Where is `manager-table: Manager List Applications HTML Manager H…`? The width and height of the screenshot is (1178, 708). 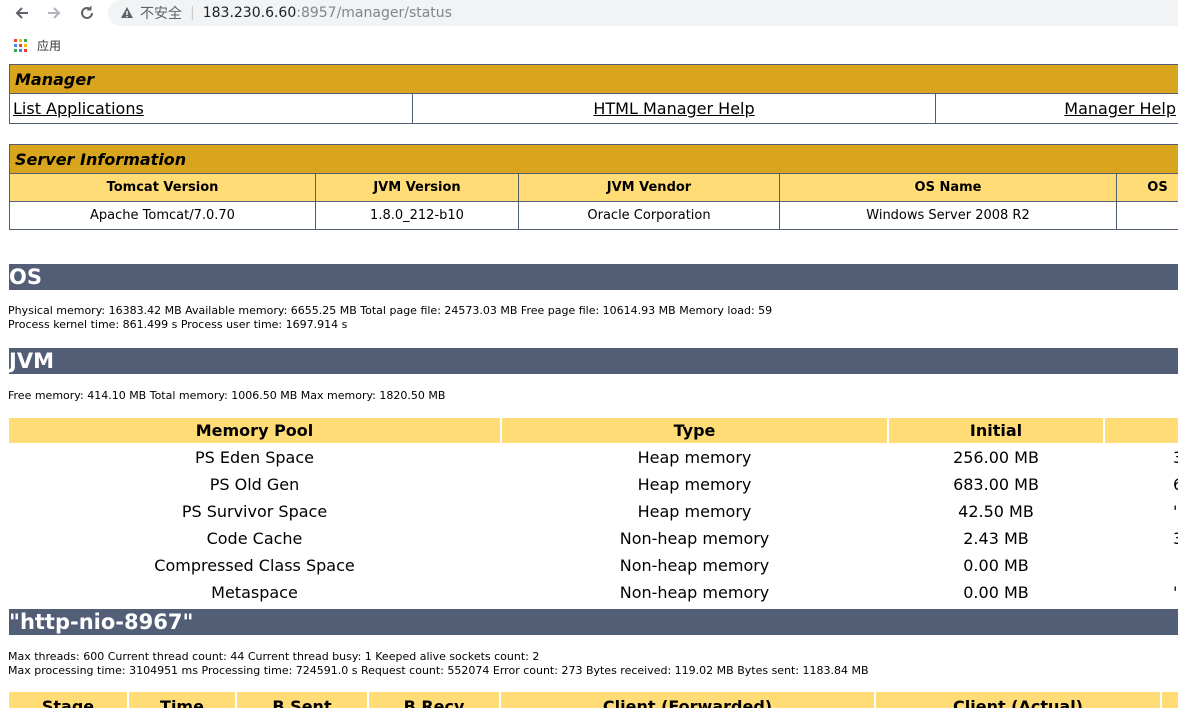 manager-table: Manager List Applications HTML Manager H… is located at coordinates (593, 94).